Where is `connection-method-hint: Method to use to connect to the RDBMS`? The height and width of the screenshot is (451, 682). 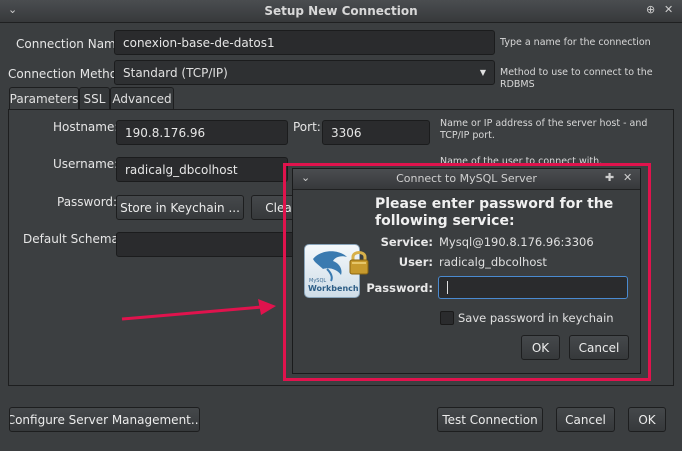 connection-method-hint: Method to use to connect to the RDBMS is located at coordinates (576, 78).